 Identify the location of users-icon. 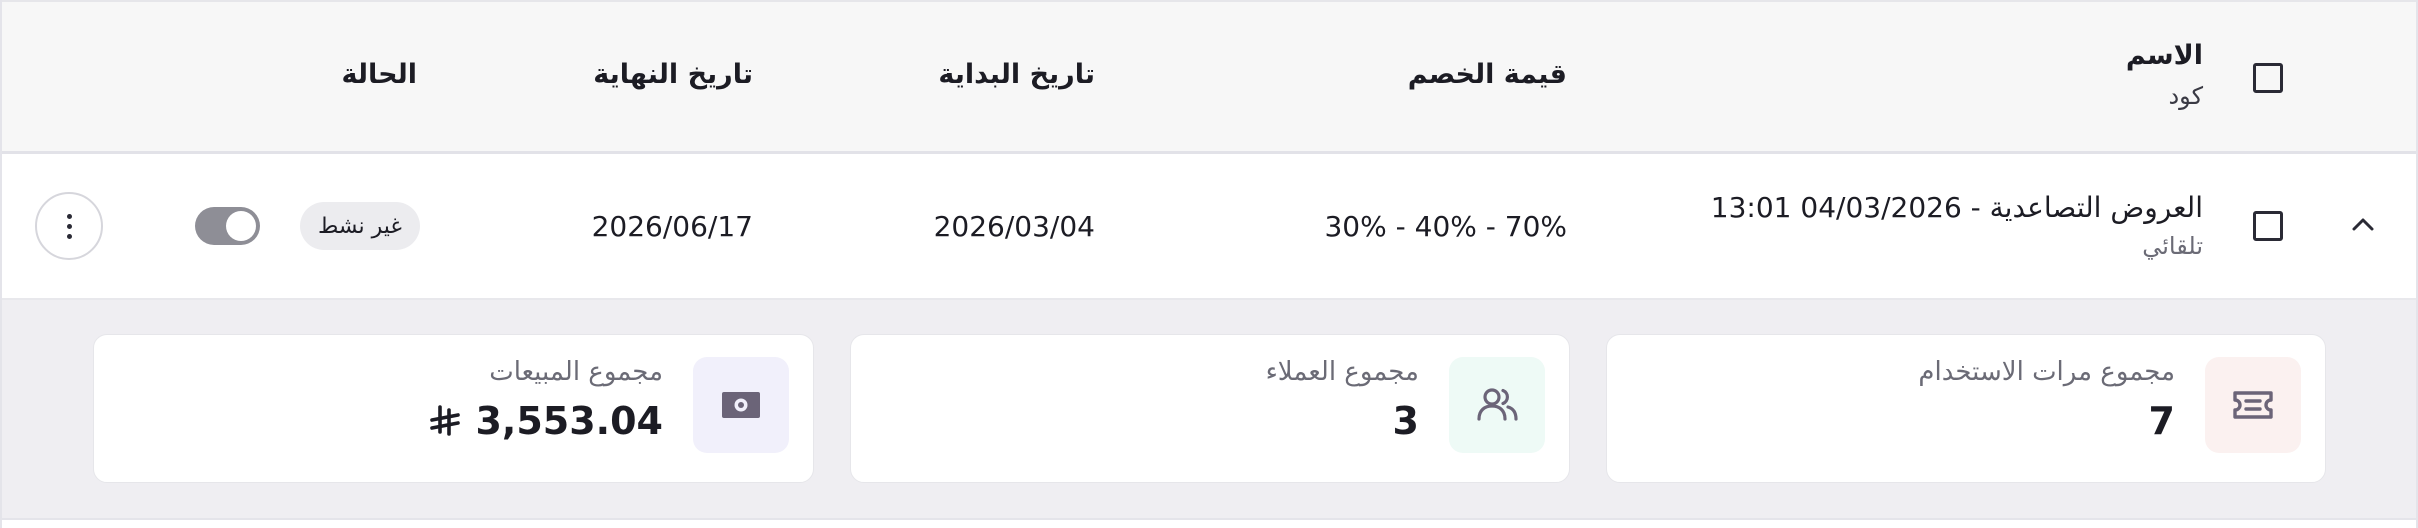
(1497, 405).